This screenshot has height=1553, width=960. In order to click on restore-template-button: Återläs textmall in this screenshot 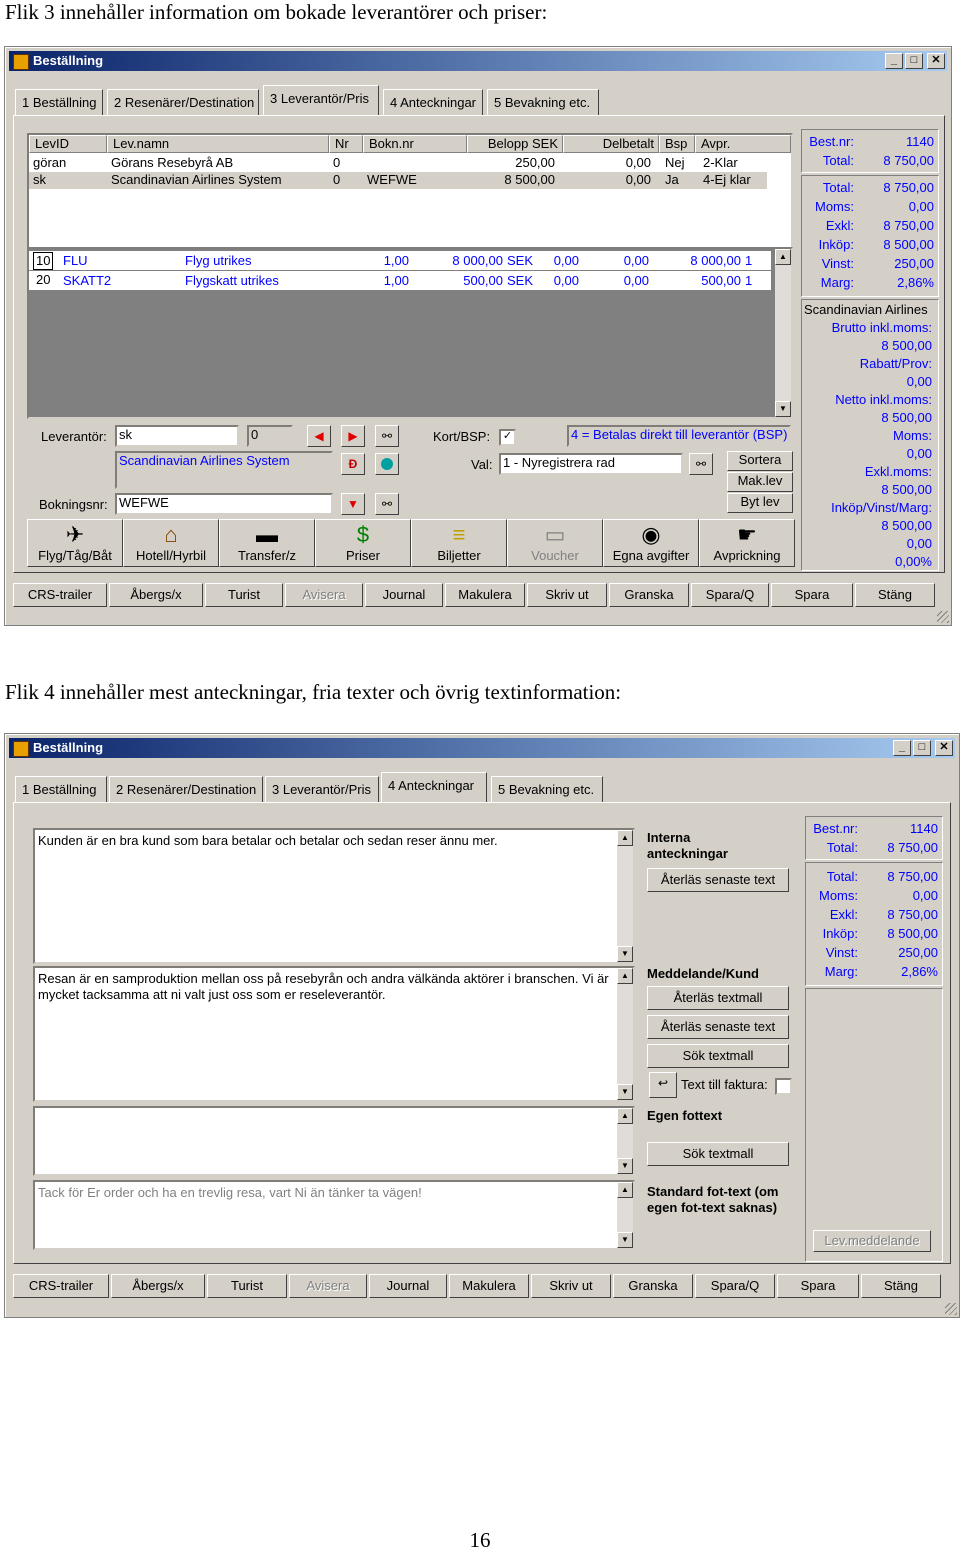, I will do `click(718, 998)`.